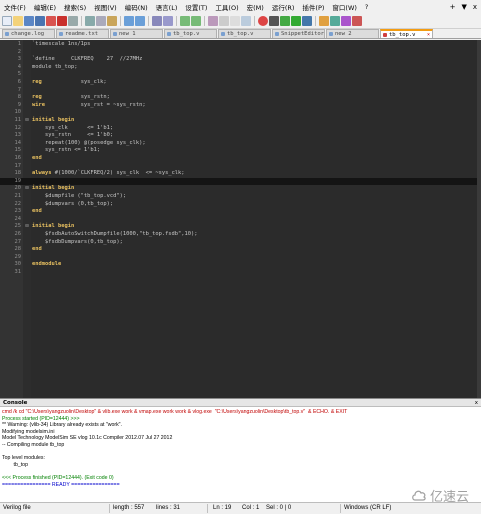  Describe the element at coordinates (240, 181) in the screenshot. I see `code-line: 19` at that location.